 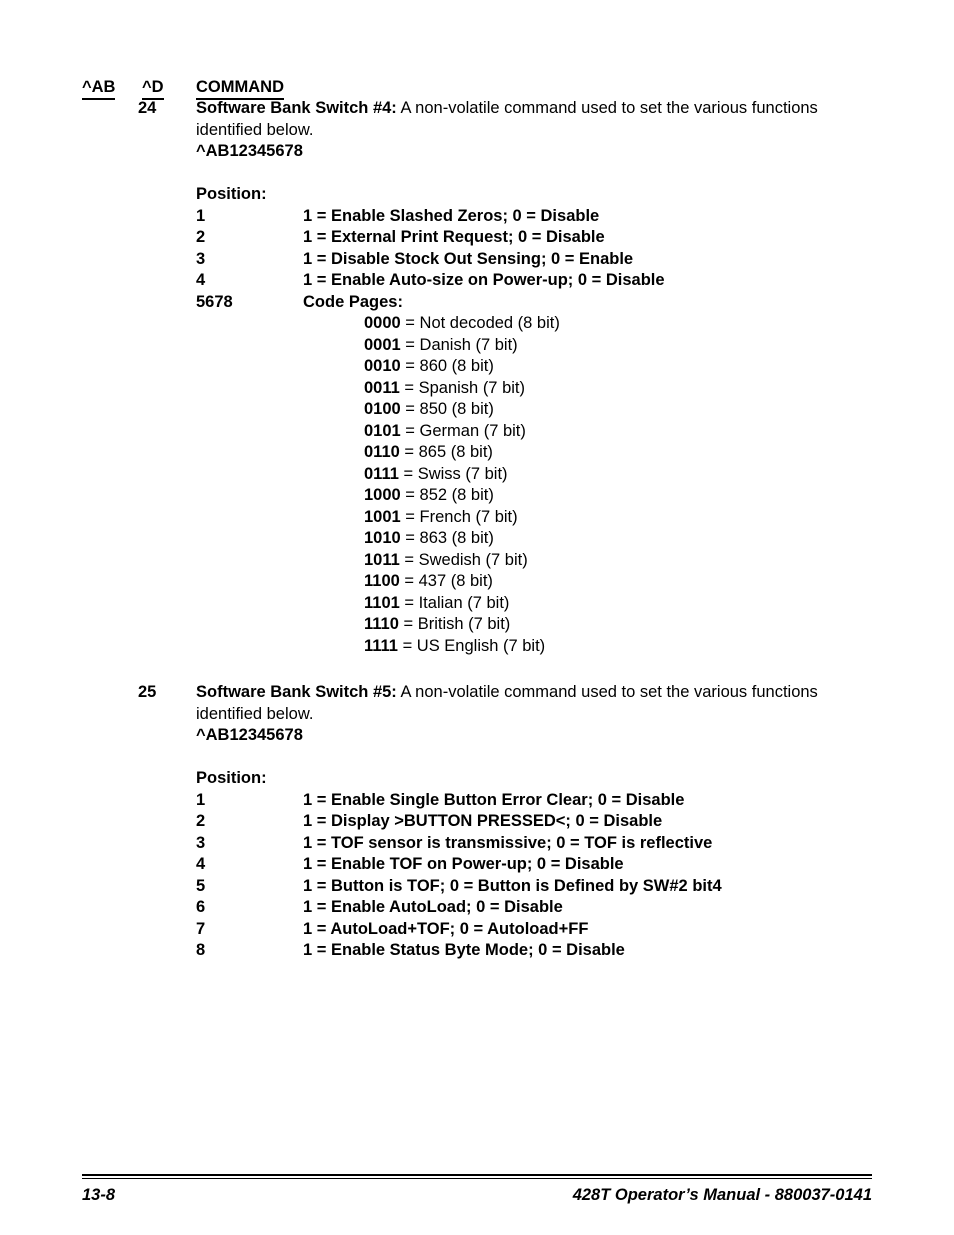 I want to click on code-page-code: 1011, so click(x=382, y=559).